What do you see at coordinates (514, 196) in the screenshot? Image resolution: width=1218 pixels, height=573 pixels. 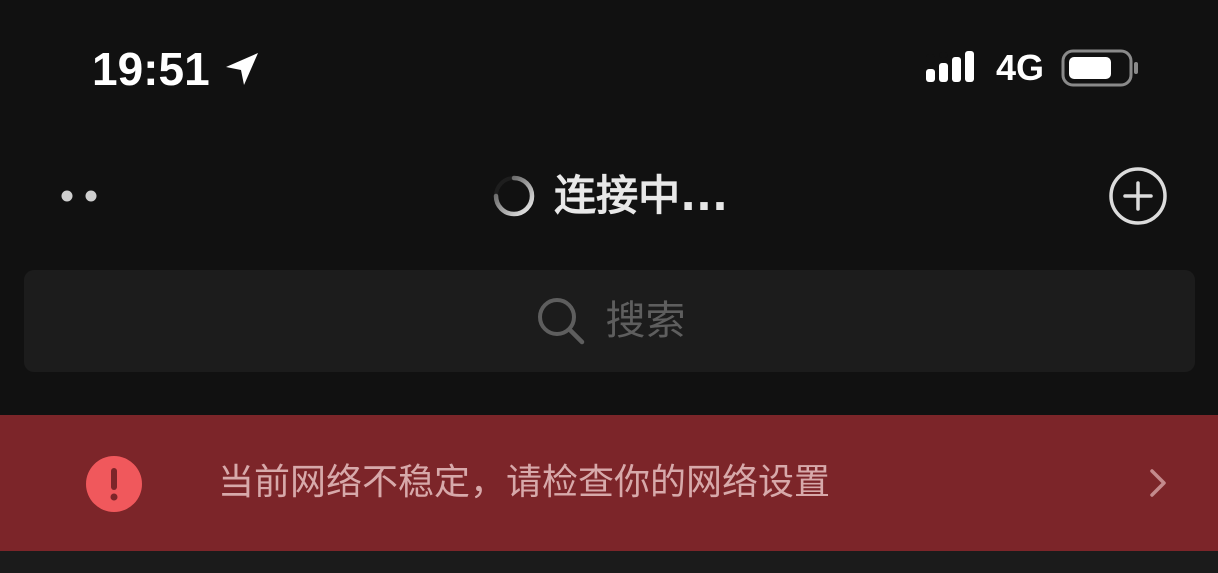 I see `spinner-icon` at bounding box center [514, 196].